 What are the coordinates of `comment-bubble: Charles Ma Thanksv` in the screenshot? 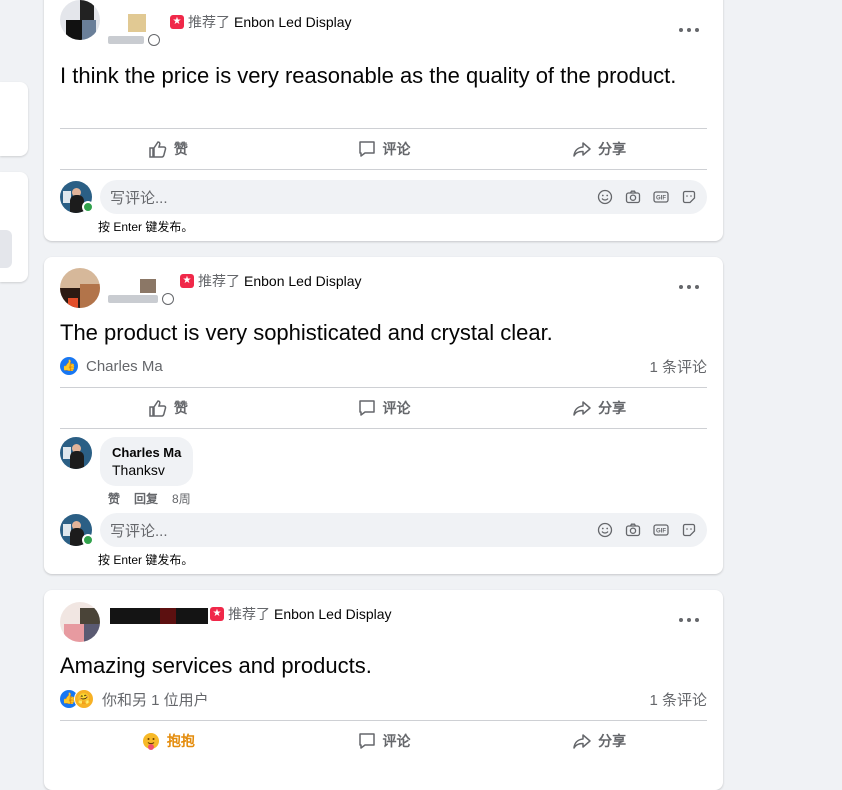 It's located at (147, 461).